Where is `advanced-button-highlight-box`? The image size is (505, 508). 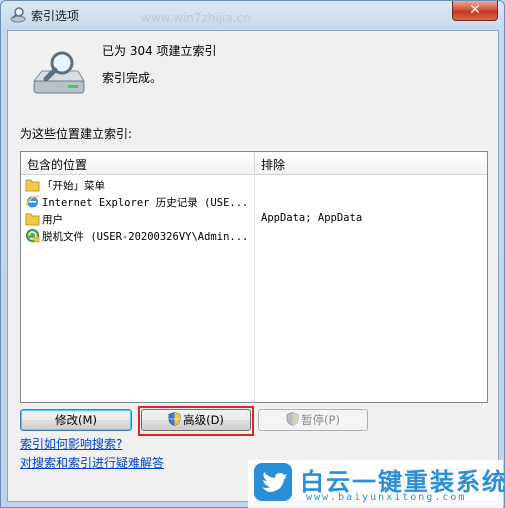 advanced-button-highlight-box is located at coordinates (196, 421).